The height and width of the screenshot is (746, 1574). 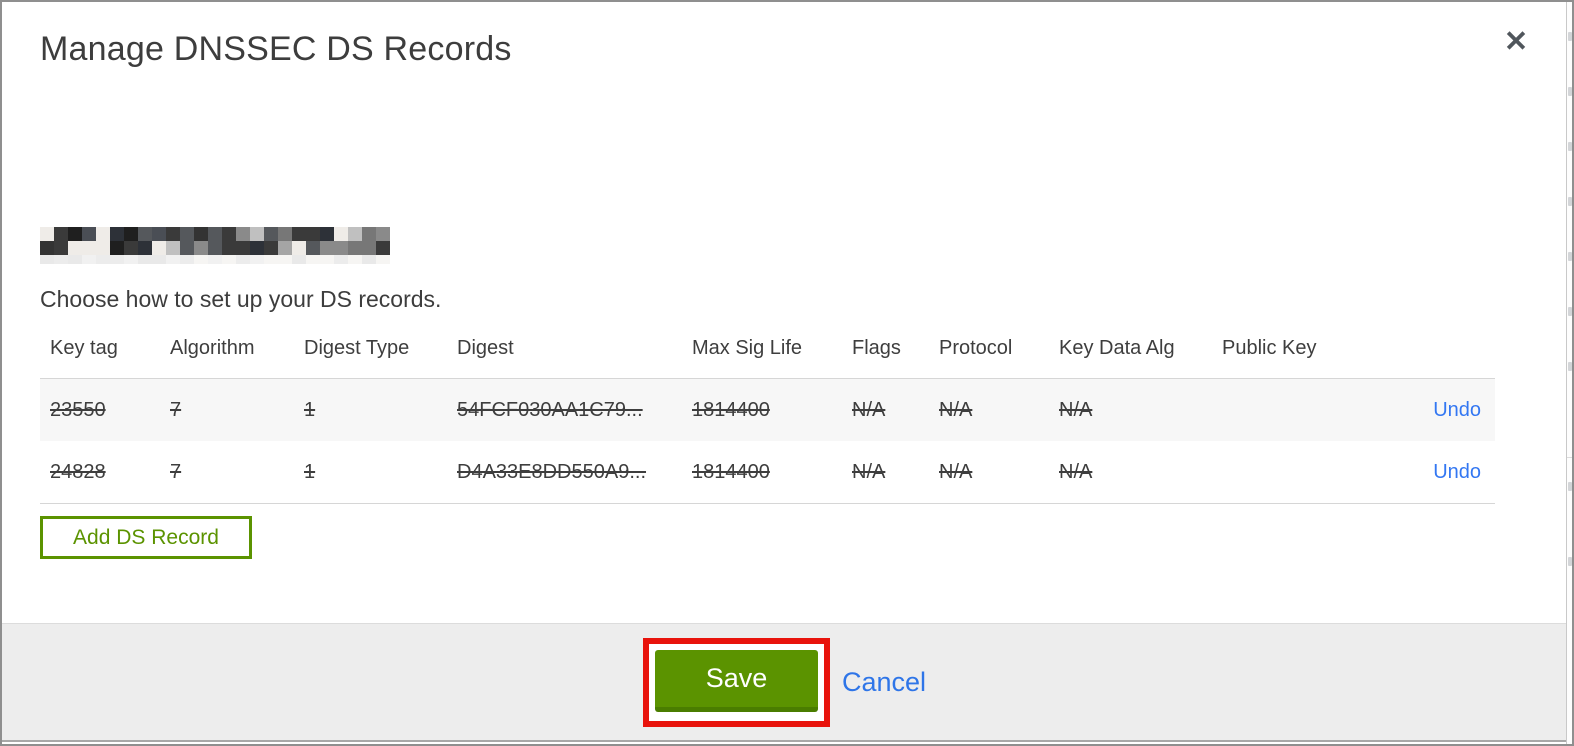 I want to click on save-highlight-annotation: Save, so click(x=736, y=682).